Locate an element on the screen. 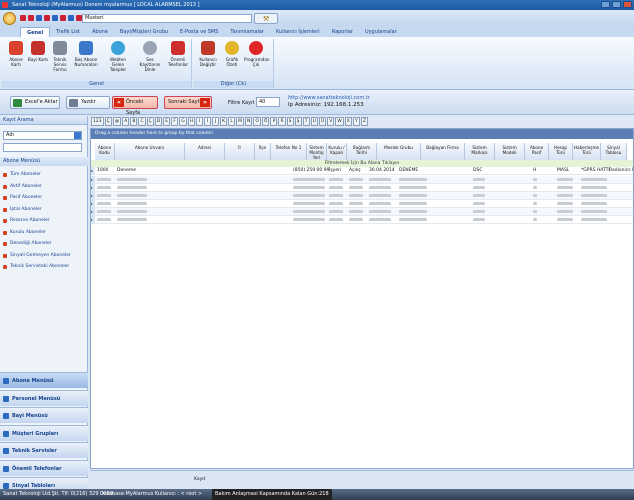  letter-button: G is located at coordinates (183, 121).